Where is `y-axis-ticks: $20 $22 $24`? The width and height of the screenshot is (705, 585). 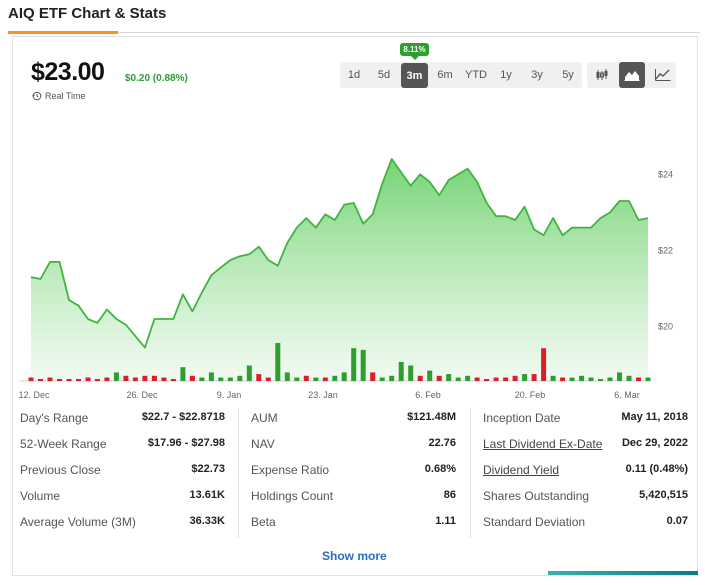
y-axis-ticks: $20 $22 $24 is located at coordinates (665, 250).